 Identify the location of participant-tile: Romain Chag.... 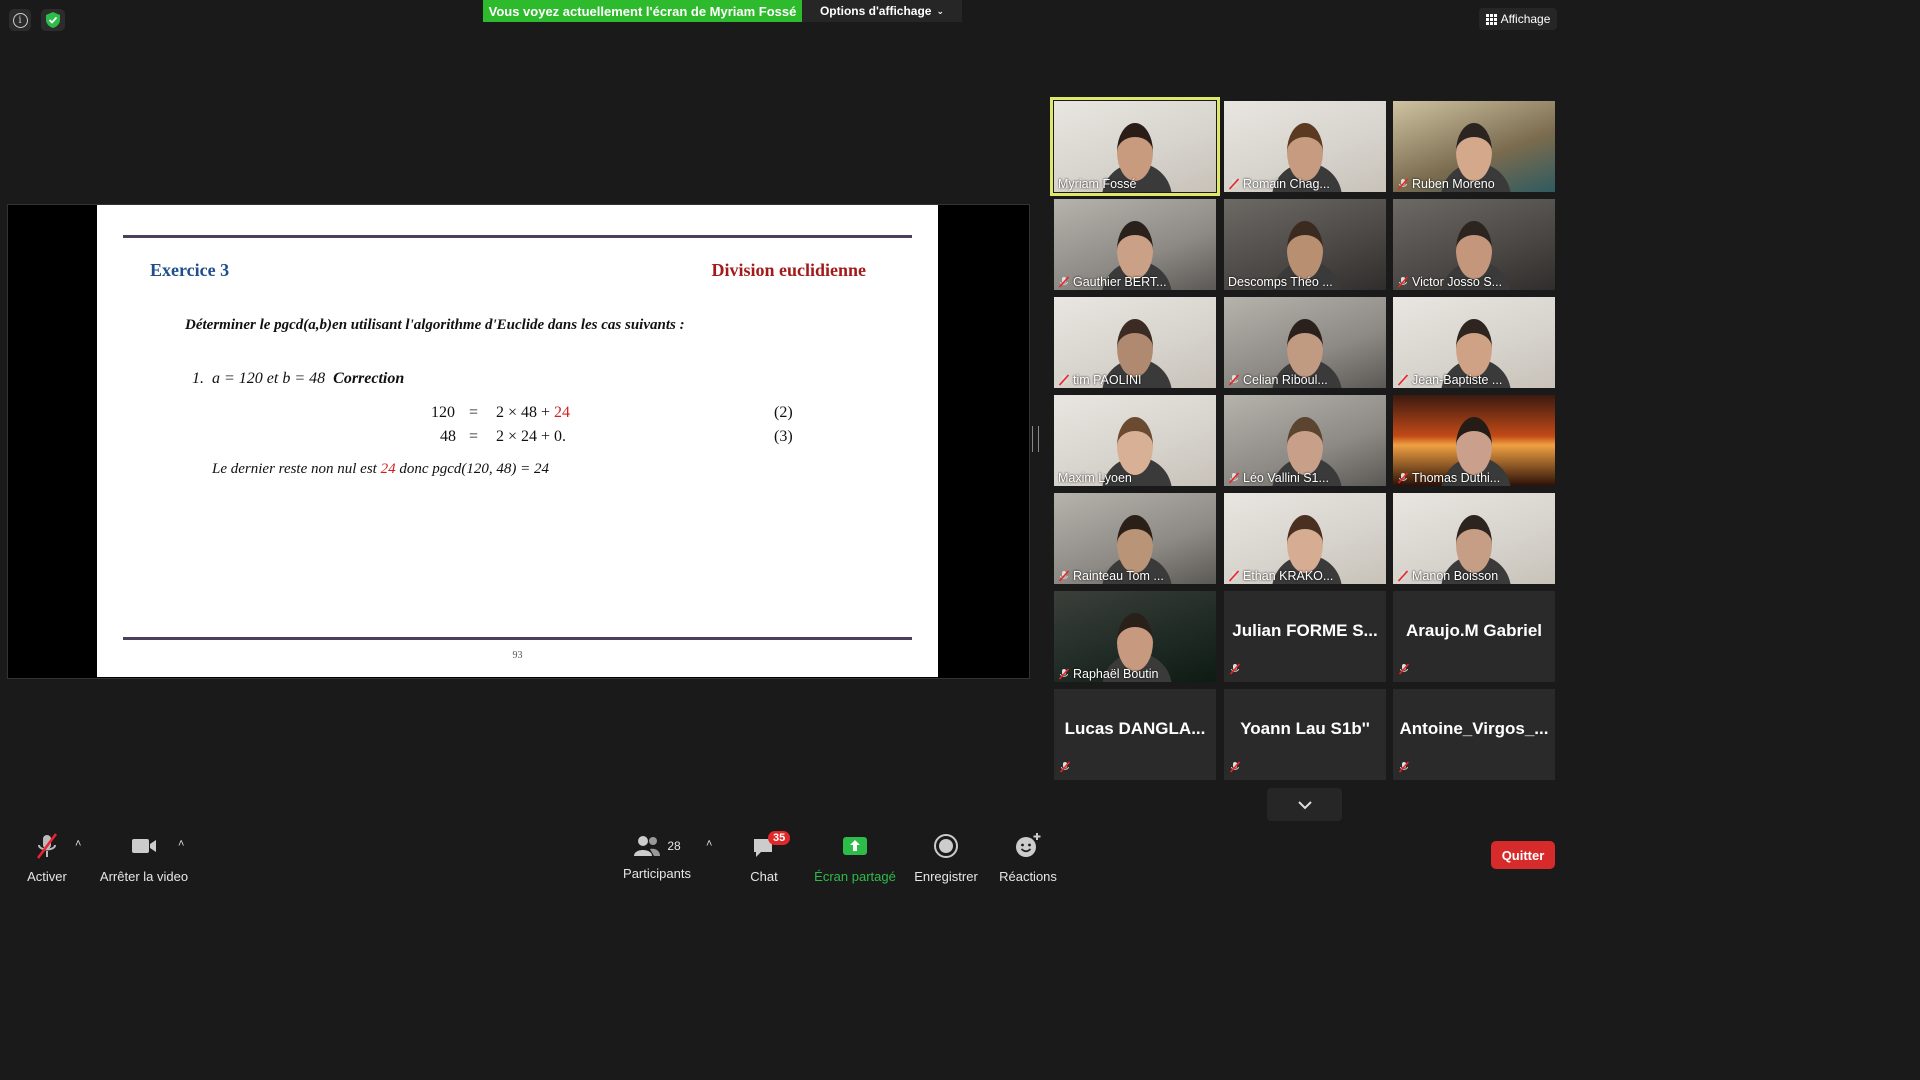
(1305, 146).